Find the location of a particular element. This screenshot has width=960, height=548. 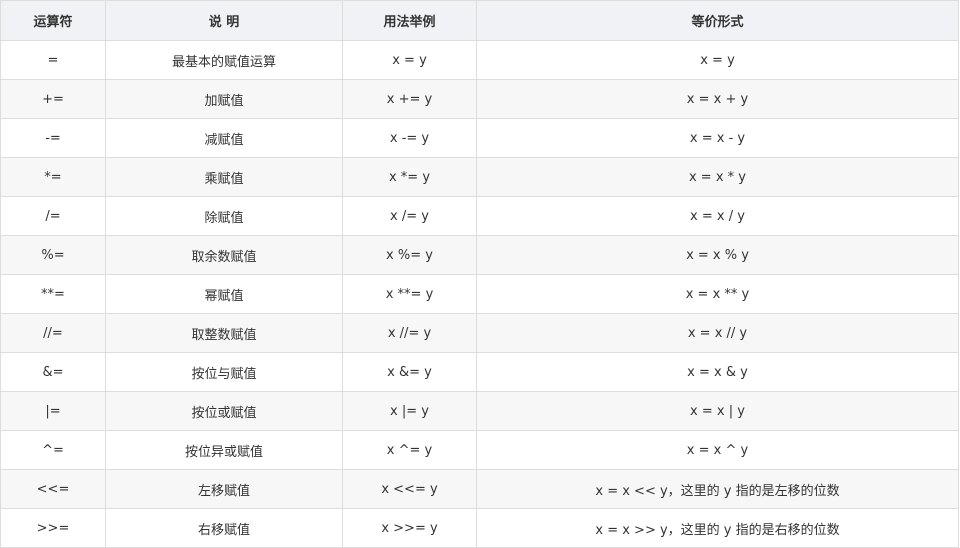

description-cell: 按位异或赋值 is located at coordinates (224, 450).